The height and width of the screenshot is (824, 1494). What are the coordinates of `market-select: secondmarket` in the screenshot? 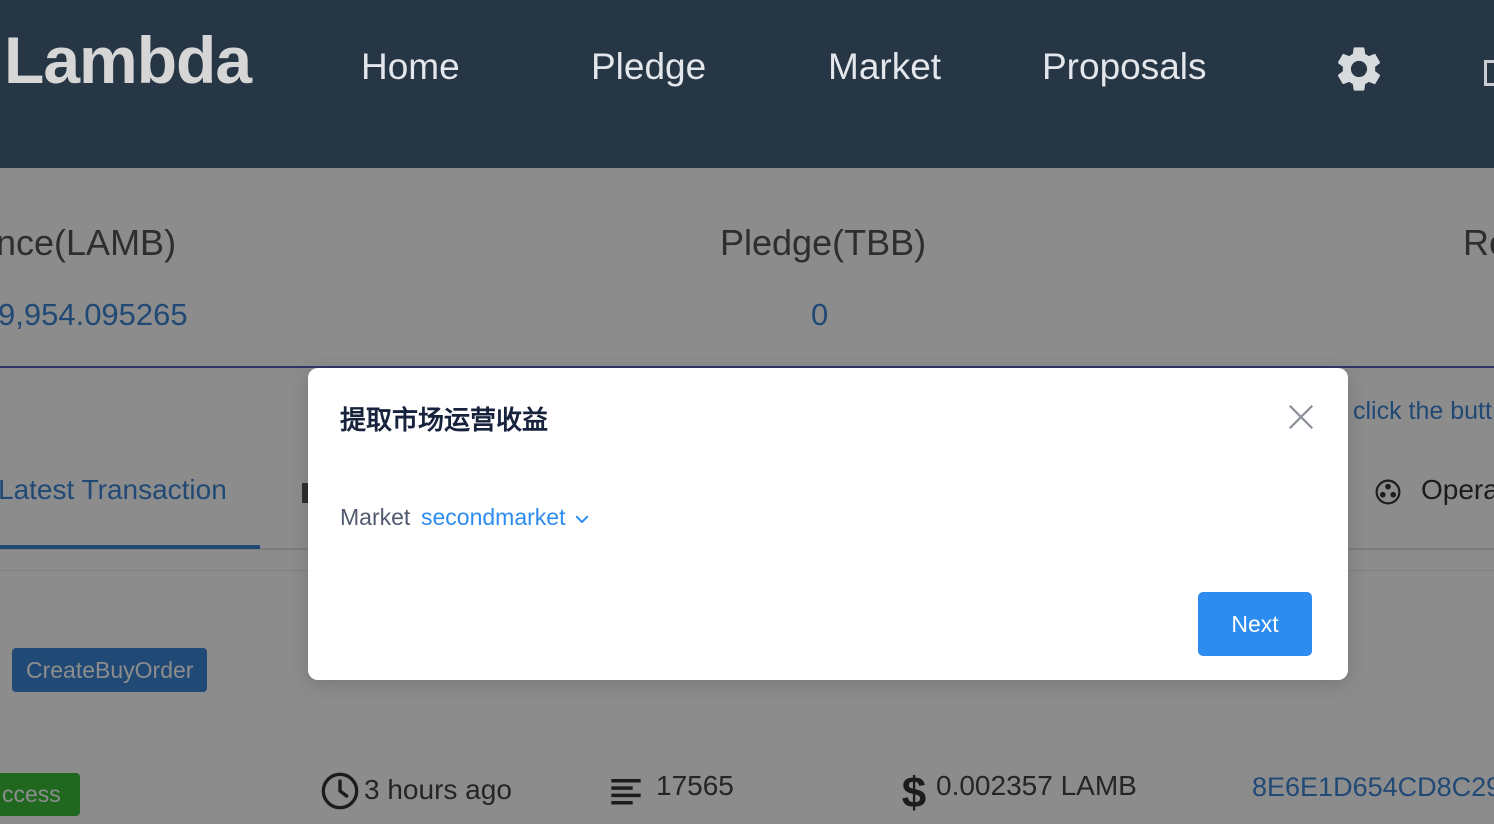 It's located at (506, 517).